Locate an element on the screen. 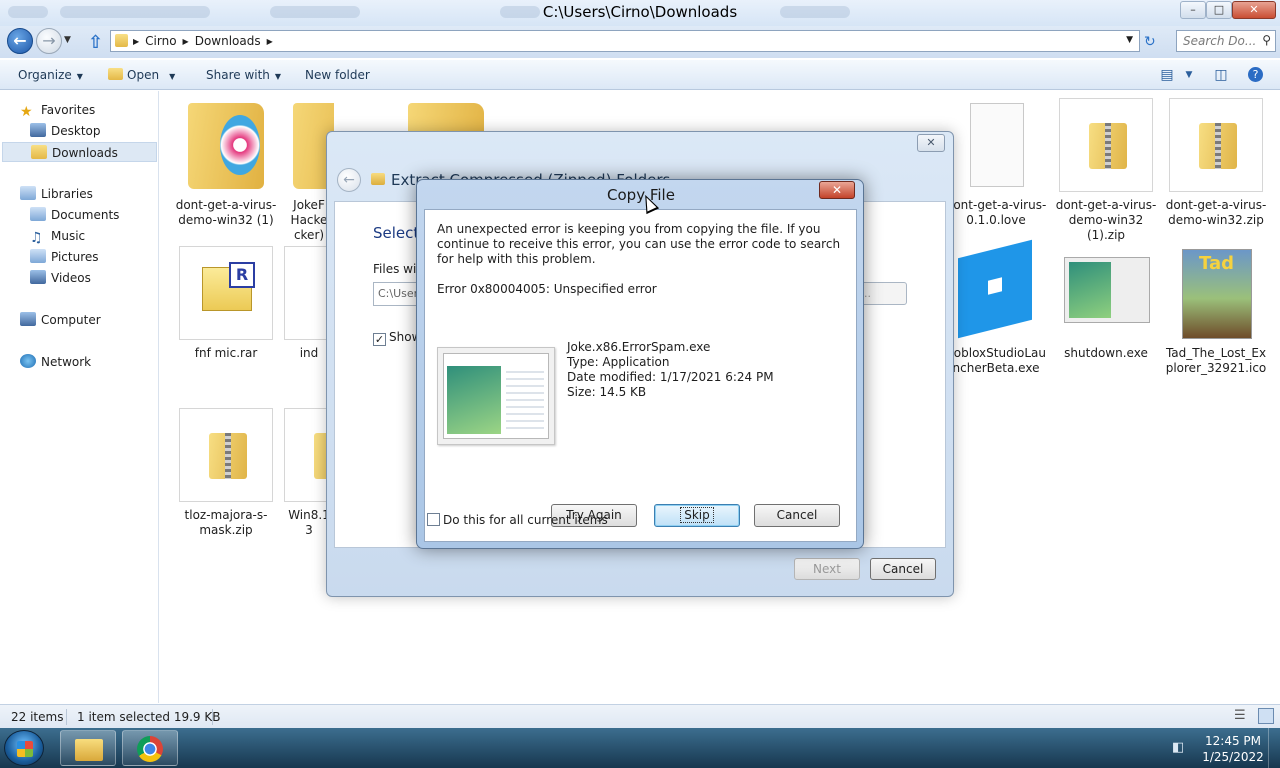  skip-label: Skip is located at coordinates (697, 515).